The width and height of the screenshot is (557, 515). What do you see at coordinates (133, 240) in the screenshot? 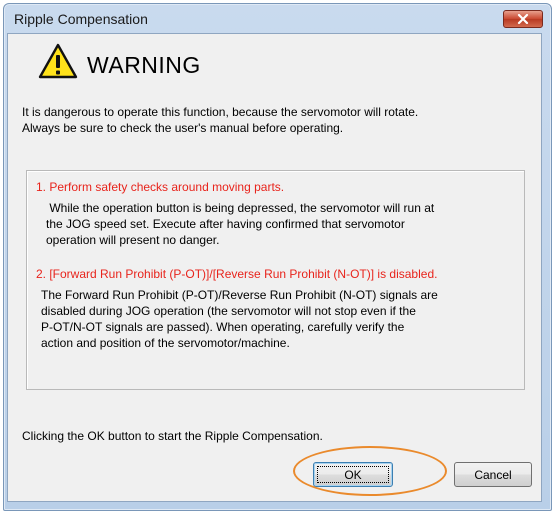
I see `caution-1-line: operation will present no danger.` at bounding box center [133, 240].